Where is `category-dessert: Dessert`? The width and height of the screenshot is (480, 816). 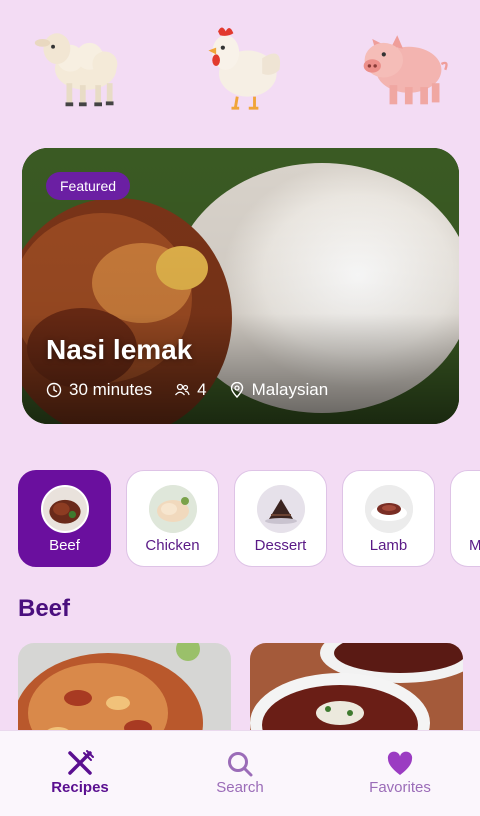 category-dessert: Dessert is located at coordinates (280, 518).